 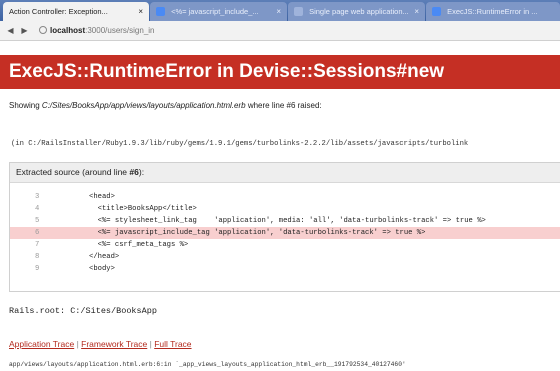 I want to click on line-number: 4, so click(x=37, y=209).